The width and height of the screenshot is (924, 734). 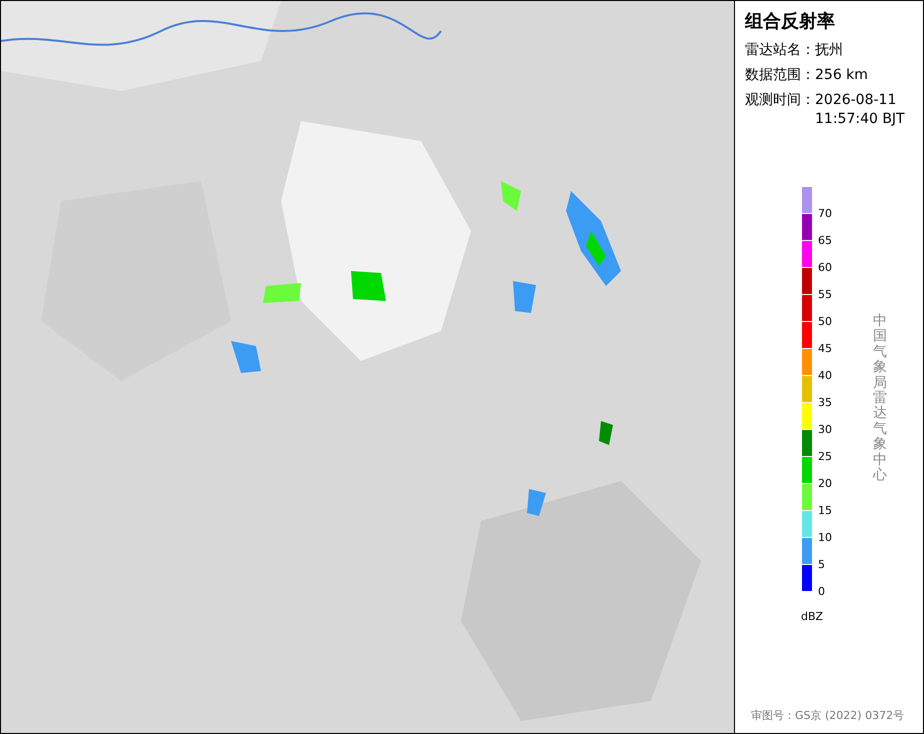 I want to click on info-value: 2026-08-11, so click(x=856, y=100).